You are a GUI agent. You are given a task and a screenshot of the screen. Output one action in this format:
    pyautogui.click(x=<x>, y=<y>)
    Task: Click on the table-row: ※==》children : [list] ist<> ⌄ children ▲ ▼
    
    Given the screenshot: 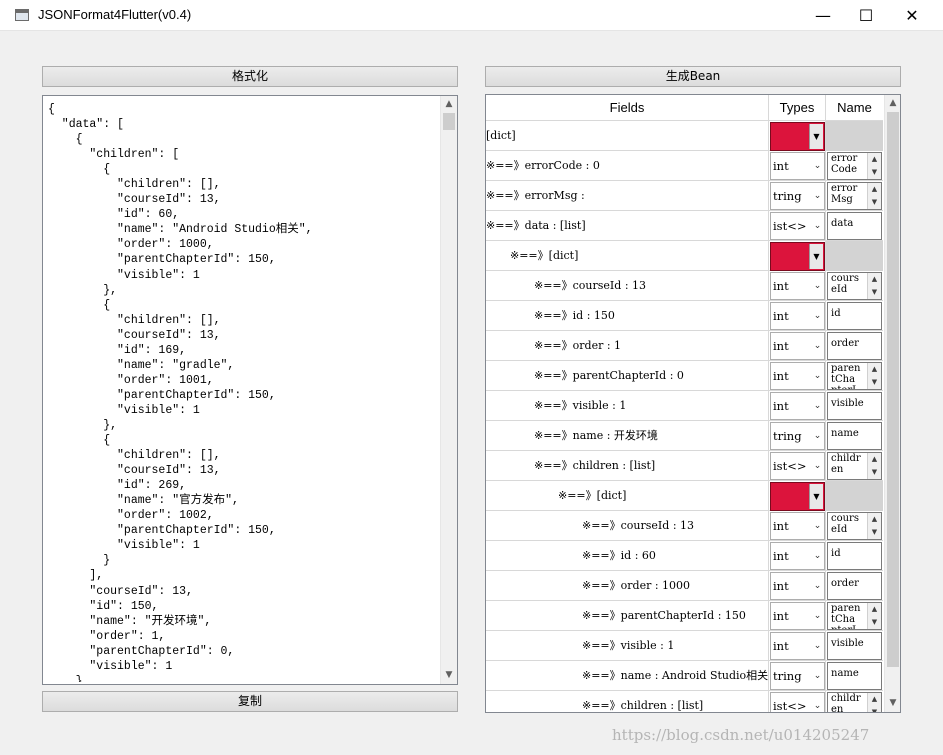 What is the action you would take?
    pyautogui.click(x=684, y=701)
    